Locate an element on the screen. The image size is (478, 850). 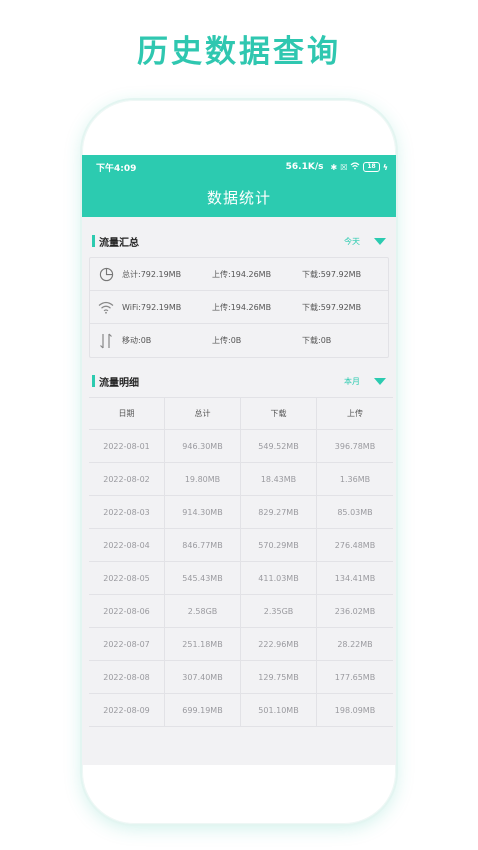
cell-upload: 1.36MB is located at coordinates (355, 479).